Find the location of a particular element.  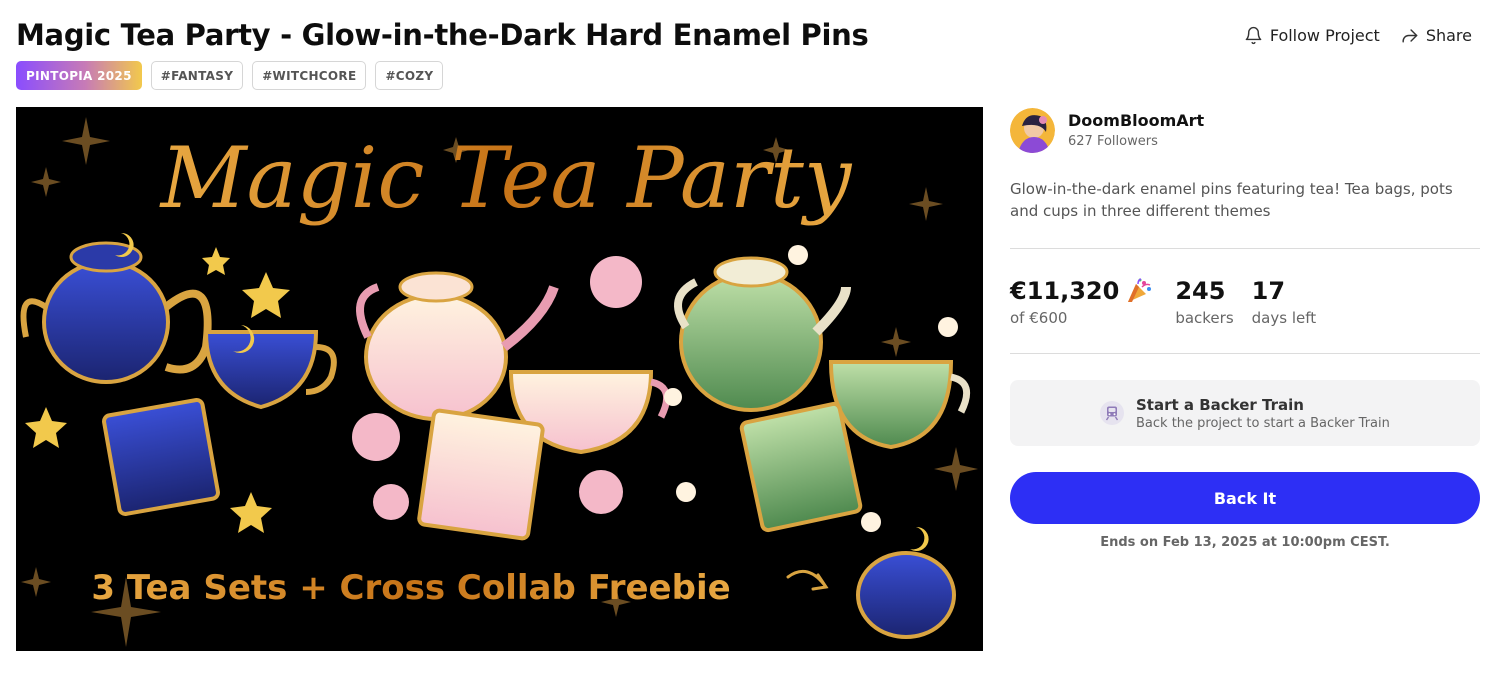

backers-count: 245 is located at coordinates (1200, 291).